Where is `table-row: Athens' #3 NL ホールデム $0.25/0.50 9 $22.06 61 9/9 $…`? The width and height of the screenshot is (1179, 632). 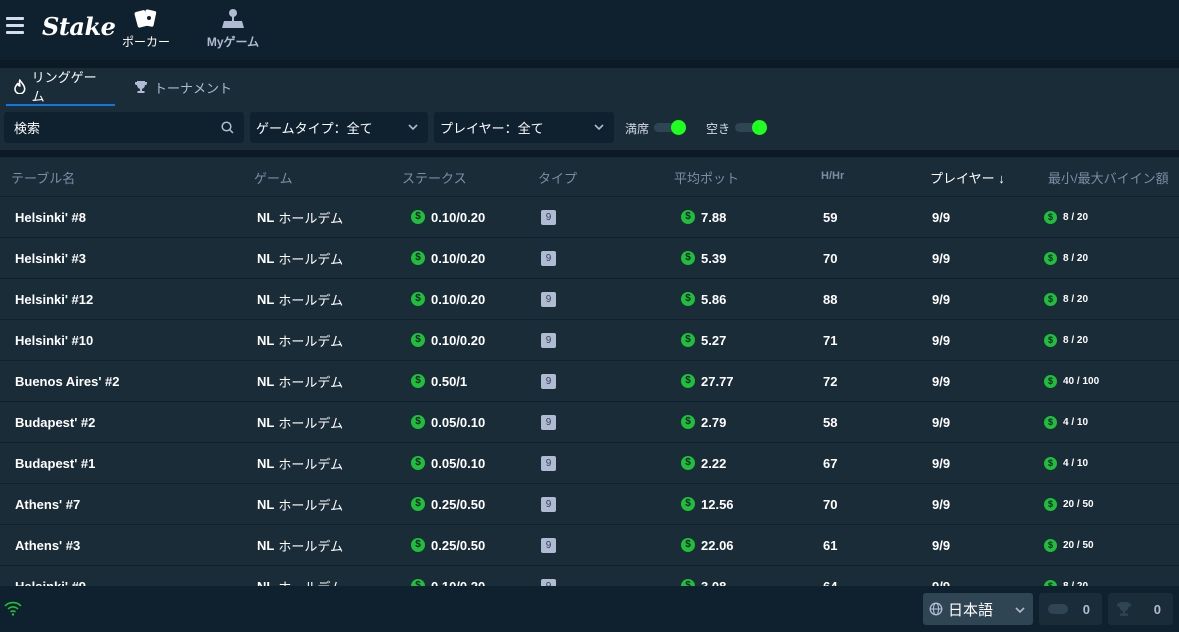
table-row: Athens' #3 NL ホールデム $0.25/0.50 9 $22.06 61 9/9 $… is located at coordinates (589, 545).